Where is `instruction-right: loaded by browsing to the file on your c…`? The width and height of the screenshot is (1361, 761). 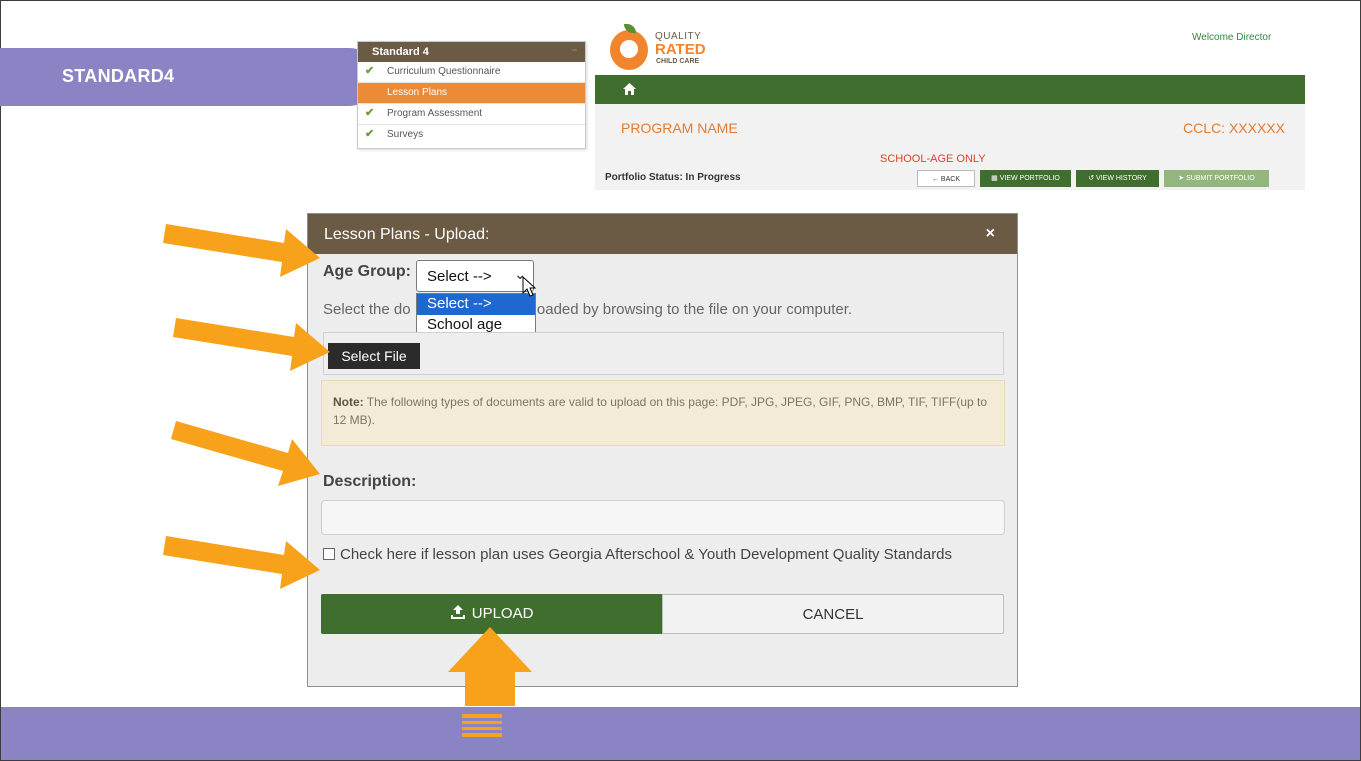
instruction-right: loaded by browsing to the file on your c… is located at coordinates (693, 309).